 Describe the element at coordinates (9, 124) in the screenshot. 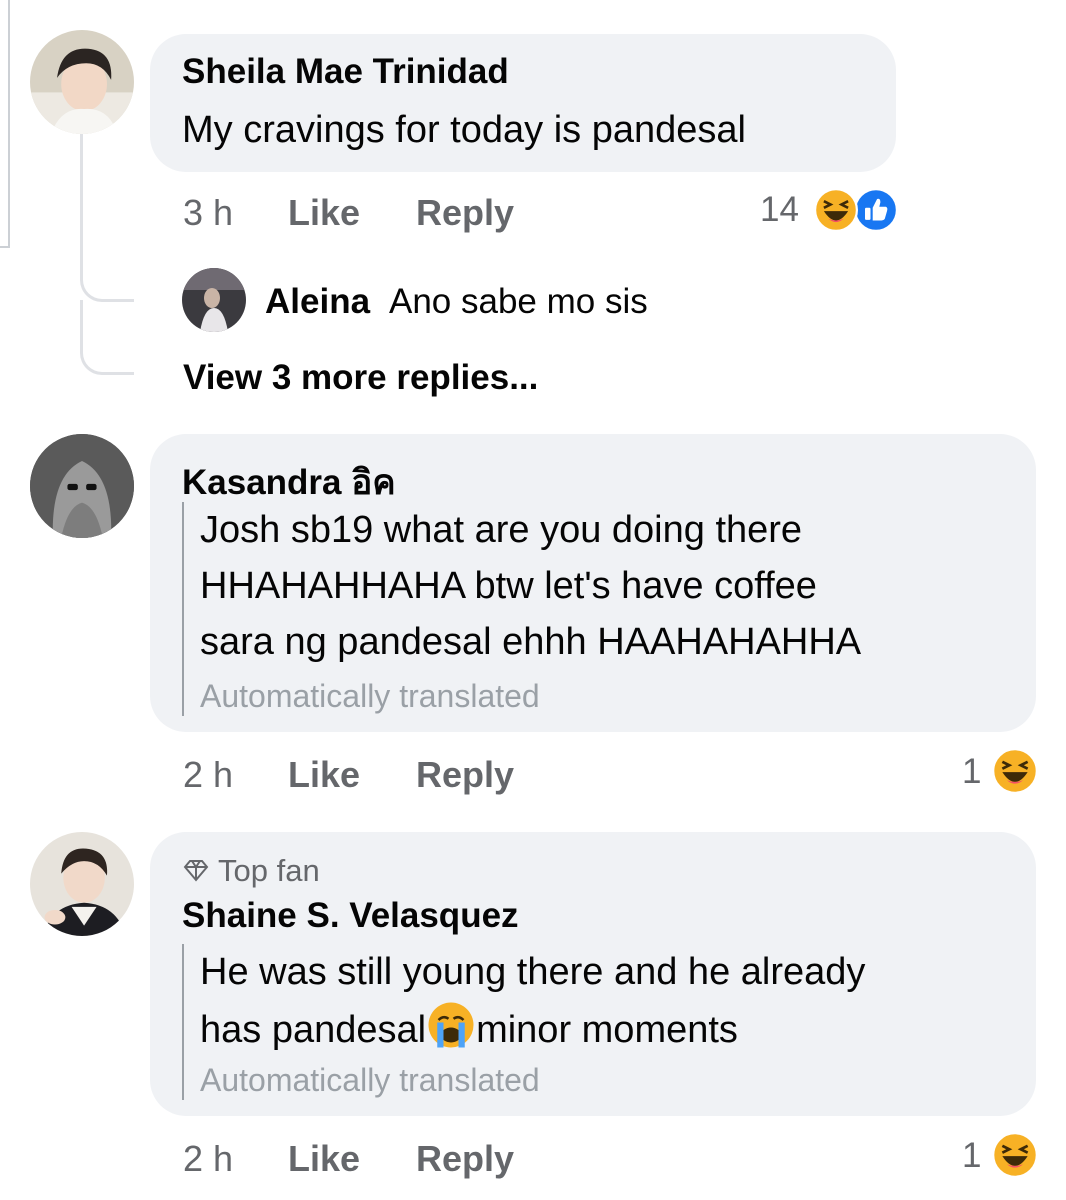

I see `thread-rule` at that location.